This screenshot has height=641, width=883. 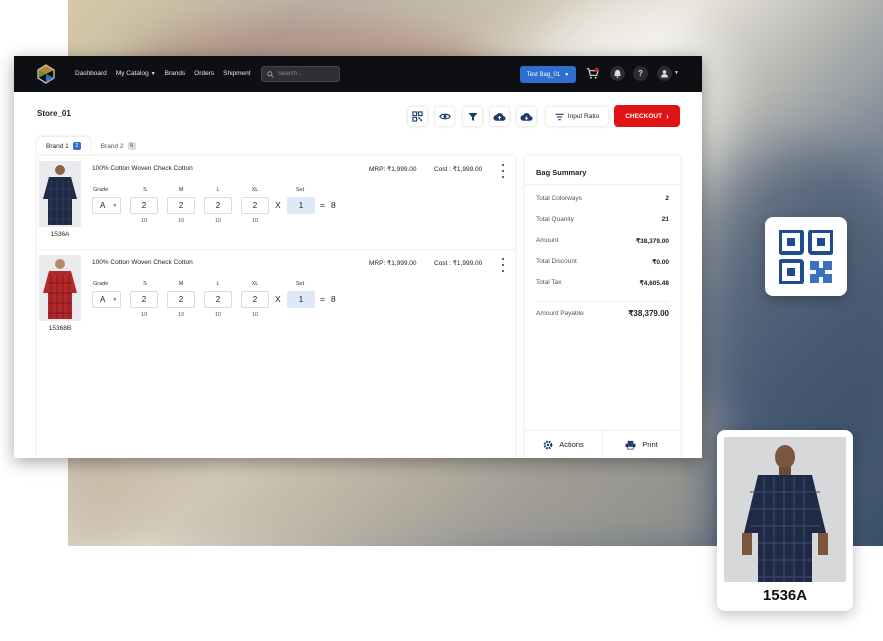 I want to click on chevron-right-icon: ›, so click(x=667, y=116).